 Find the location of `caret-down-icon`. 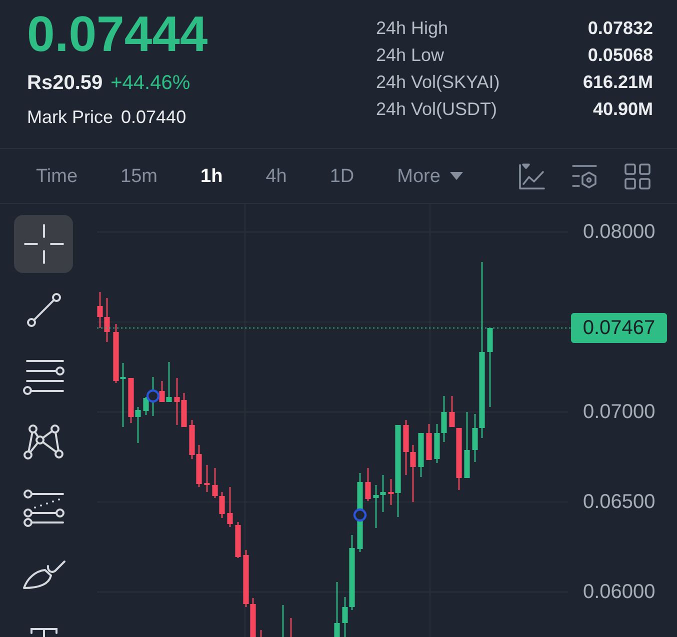

caret-down-icon is located at coordinates (457, 176).